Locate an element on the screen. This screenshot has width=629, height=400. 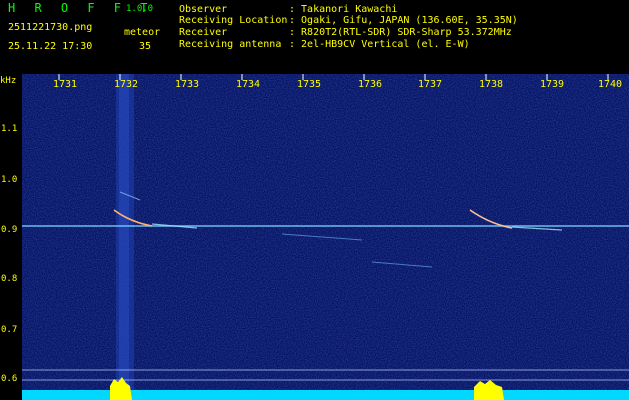
meteor-count: 35 is located at coordinates (145, 46).